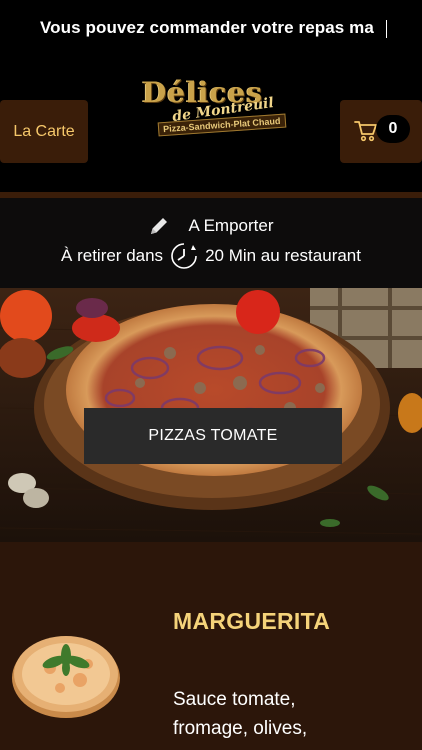 Image resolution: width=422 pixels, height=750 pixels. I want to click on category-button: PIZZAS TOMATE, so click(213, 436).